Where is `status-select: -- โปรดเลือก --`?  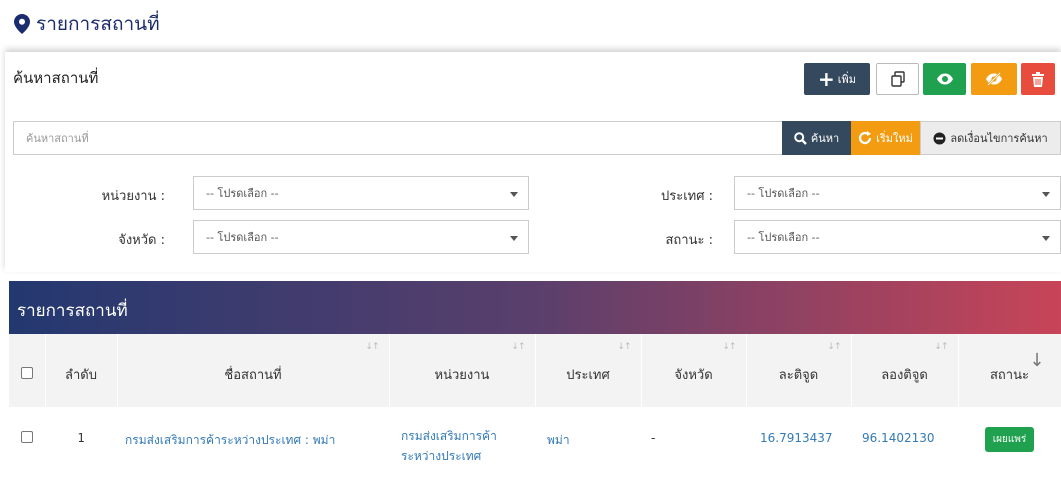
status-select: -- โปรดเลือก -- is located at coordinates (897, 237).